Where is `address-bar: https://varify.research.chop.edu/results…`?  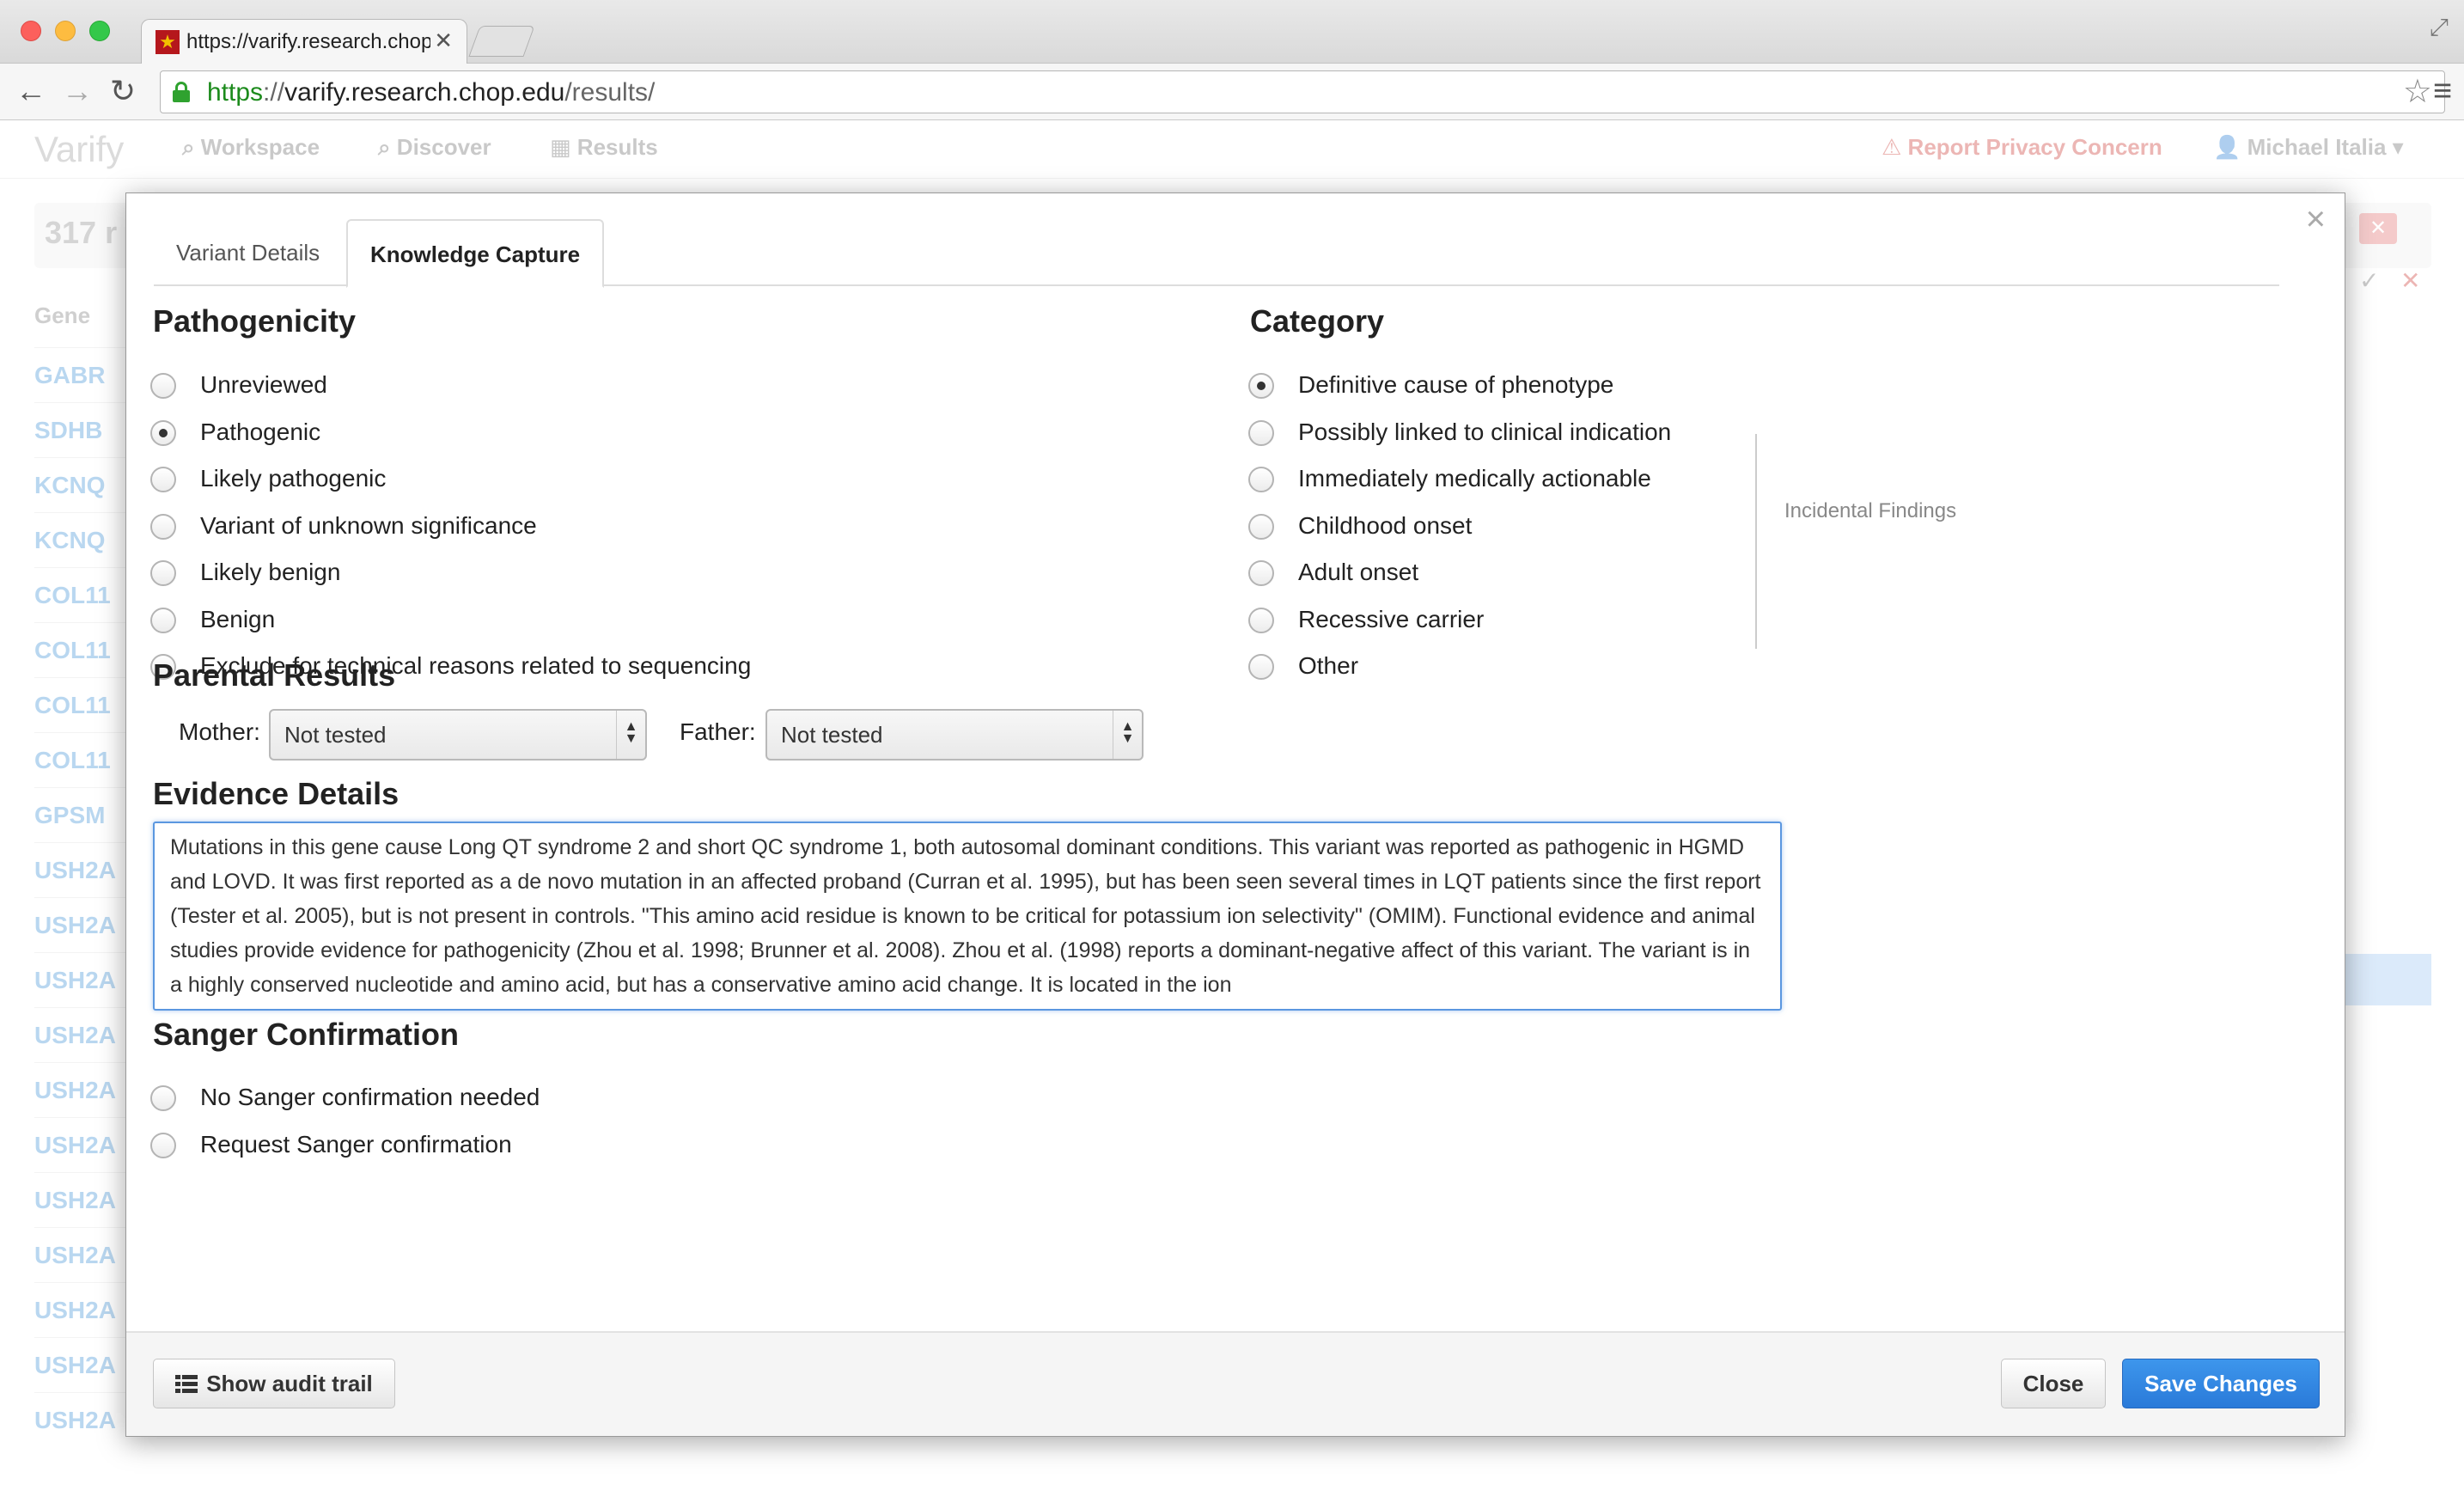
address-bar: https://varify.research.chop.edu/results… is located at coordinates (1302, 91).